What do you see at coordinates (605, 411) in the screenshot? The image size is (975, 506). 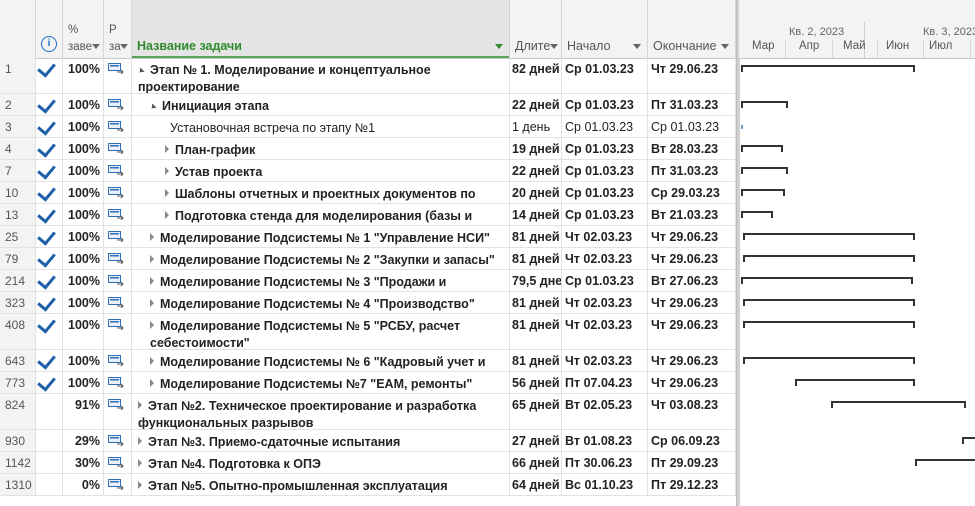 I see `start-date-cell: Вт 02.05.23` at bounding box center [605, 411].